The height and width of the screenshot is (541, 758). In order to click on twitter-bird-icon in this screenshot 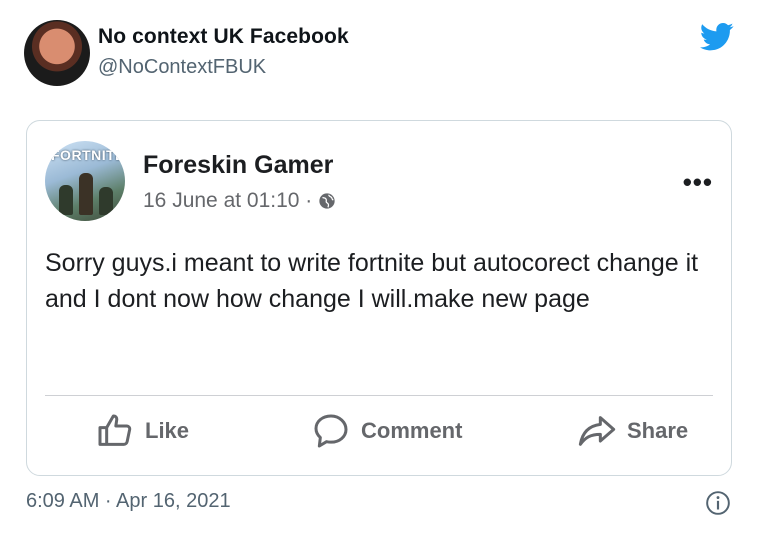, I will do `click(717, 37)`.